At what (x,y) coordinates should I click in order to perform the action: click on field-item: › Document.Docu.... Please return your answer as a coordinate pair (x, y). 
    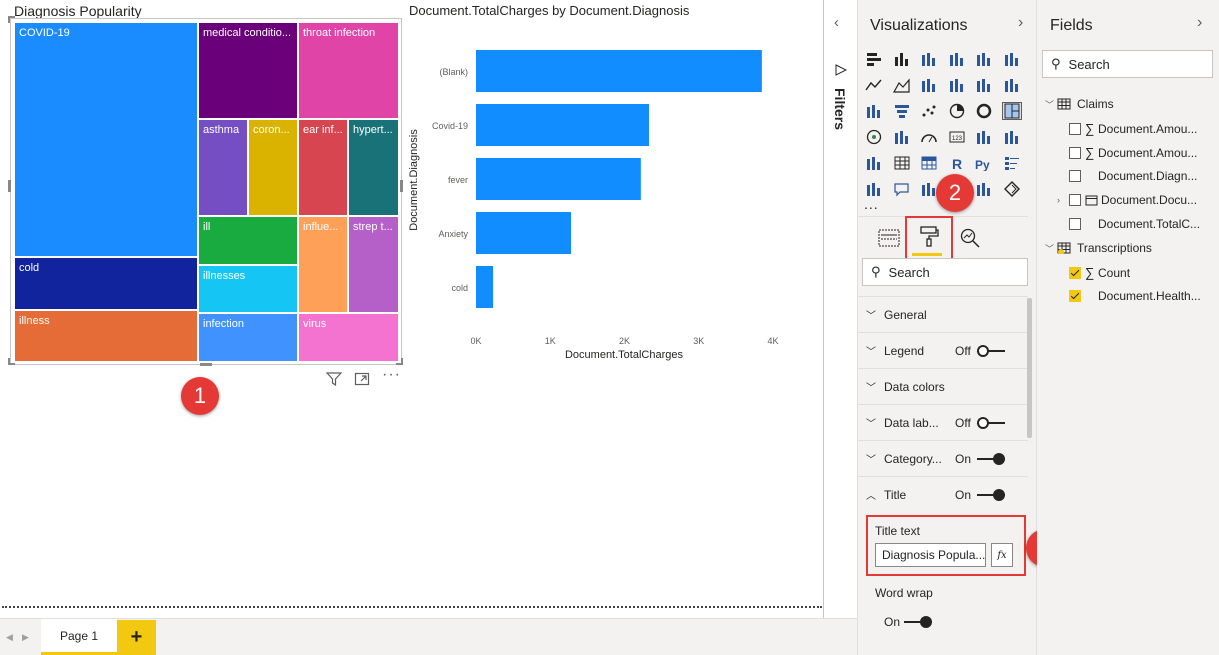
    Looking at the image, I should click on (1127, 200).